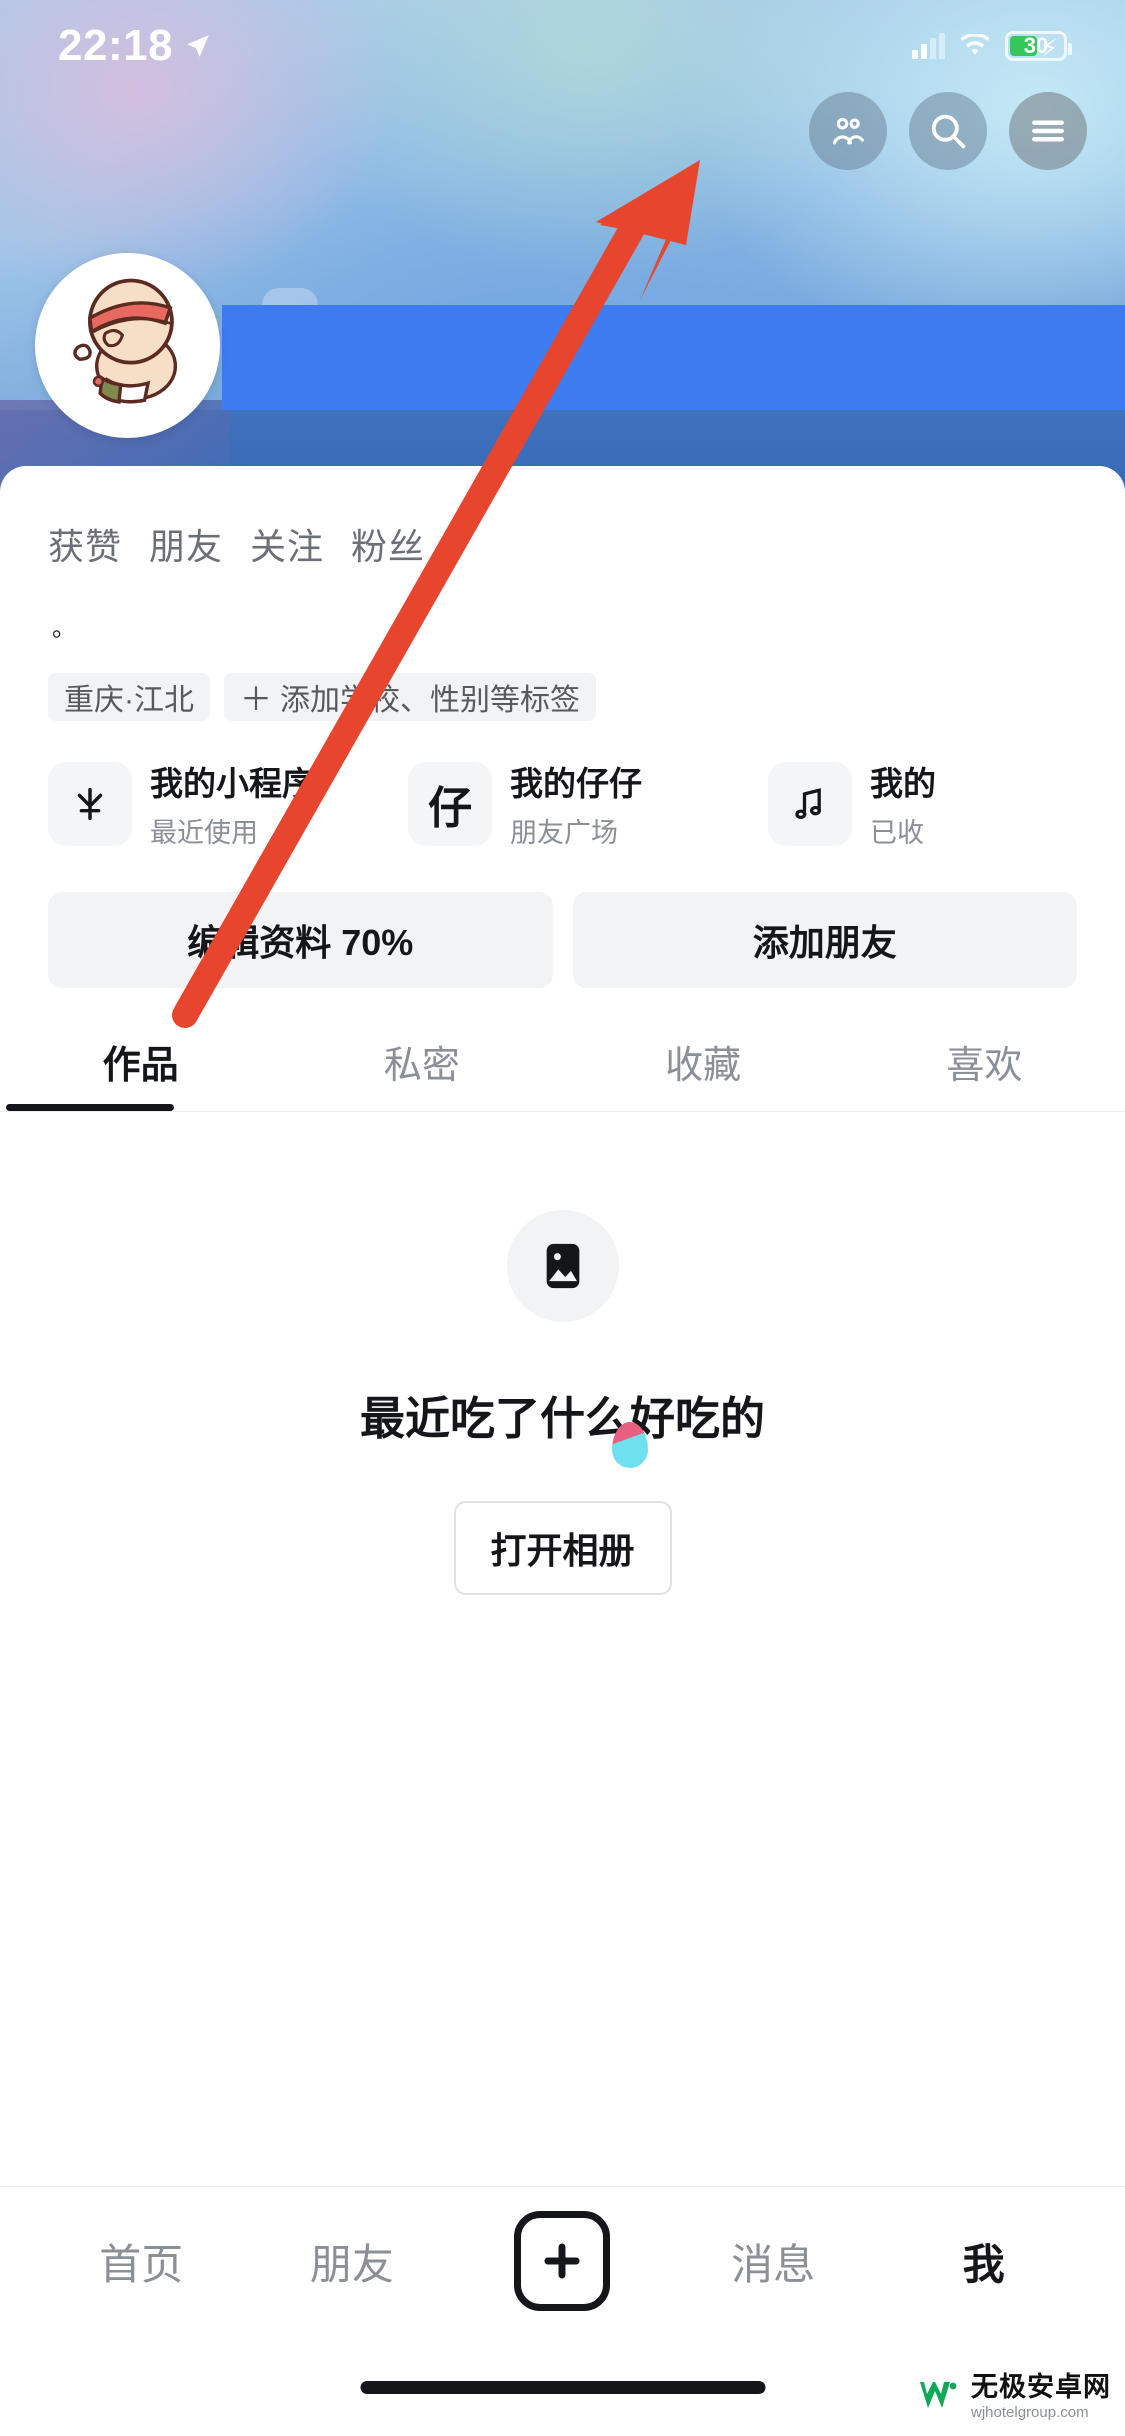  I want to click on status-bar-right: 30 ⚡, so click(992, 46).